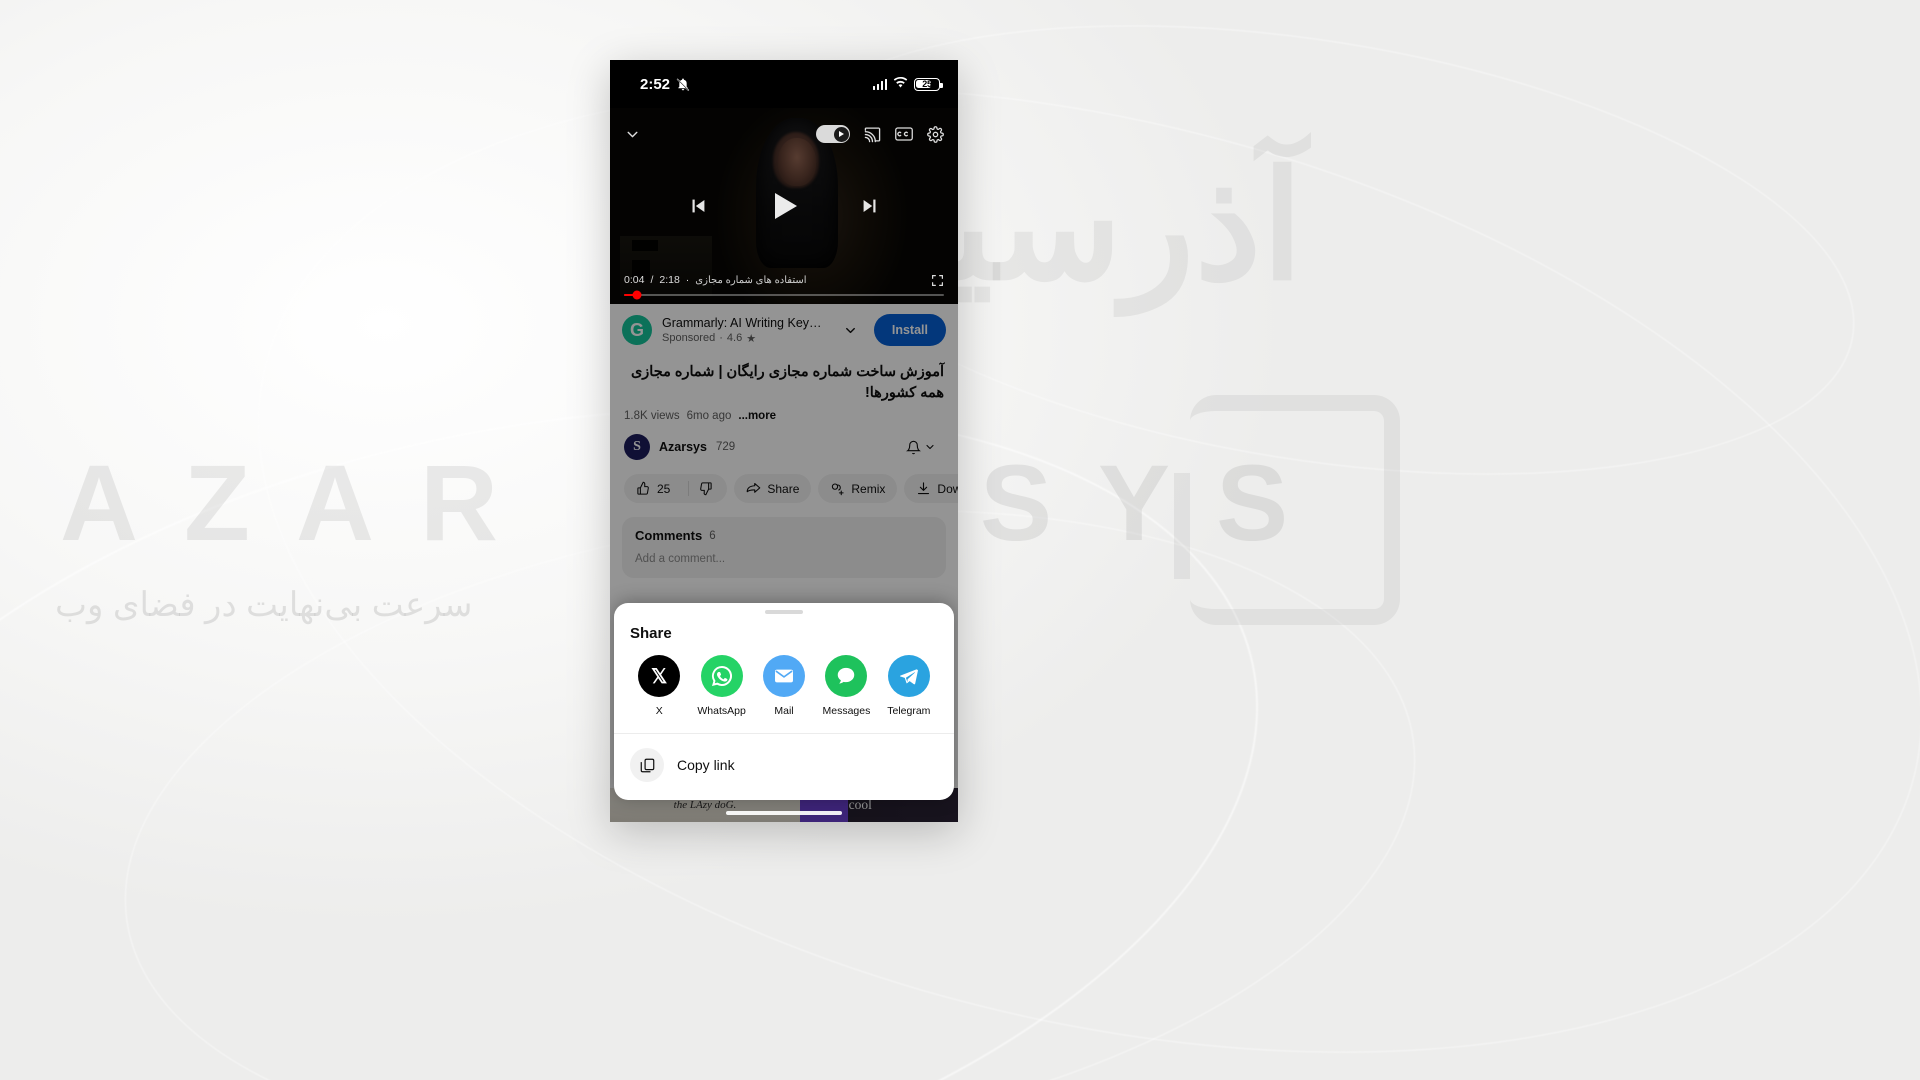 The image size is (1920, 1080). Describe the element at coordinates (721, 711) in the screenshot. I see `share-target-label: WhatsApp` at that location.